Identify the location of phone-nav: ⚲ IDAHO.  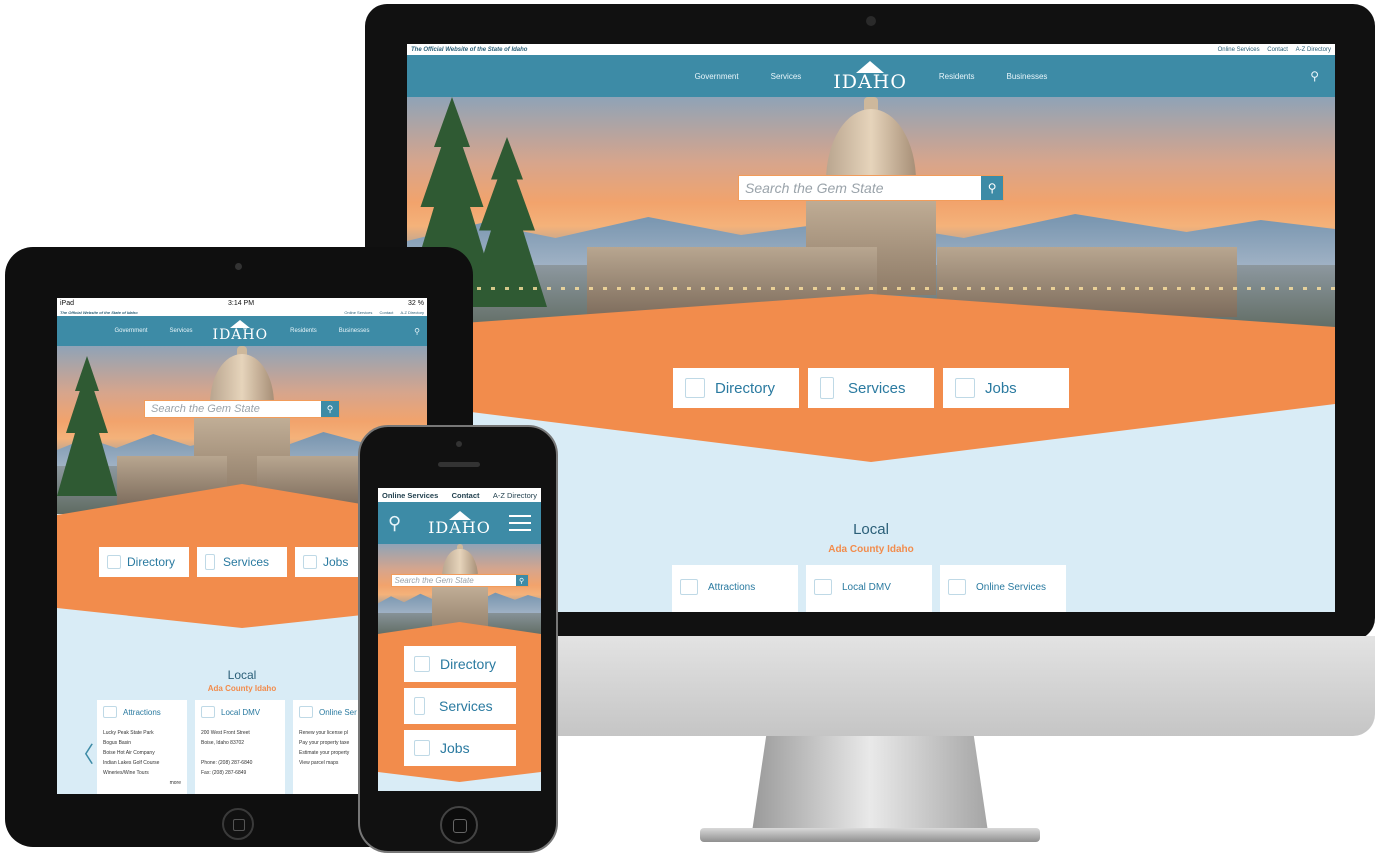
(459, 523).